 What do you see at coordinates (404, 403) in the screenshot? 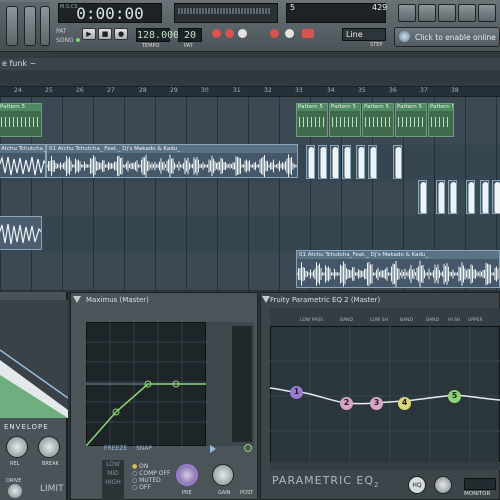
I see `eq-node-4: 4` at bounding box center [404, 403].